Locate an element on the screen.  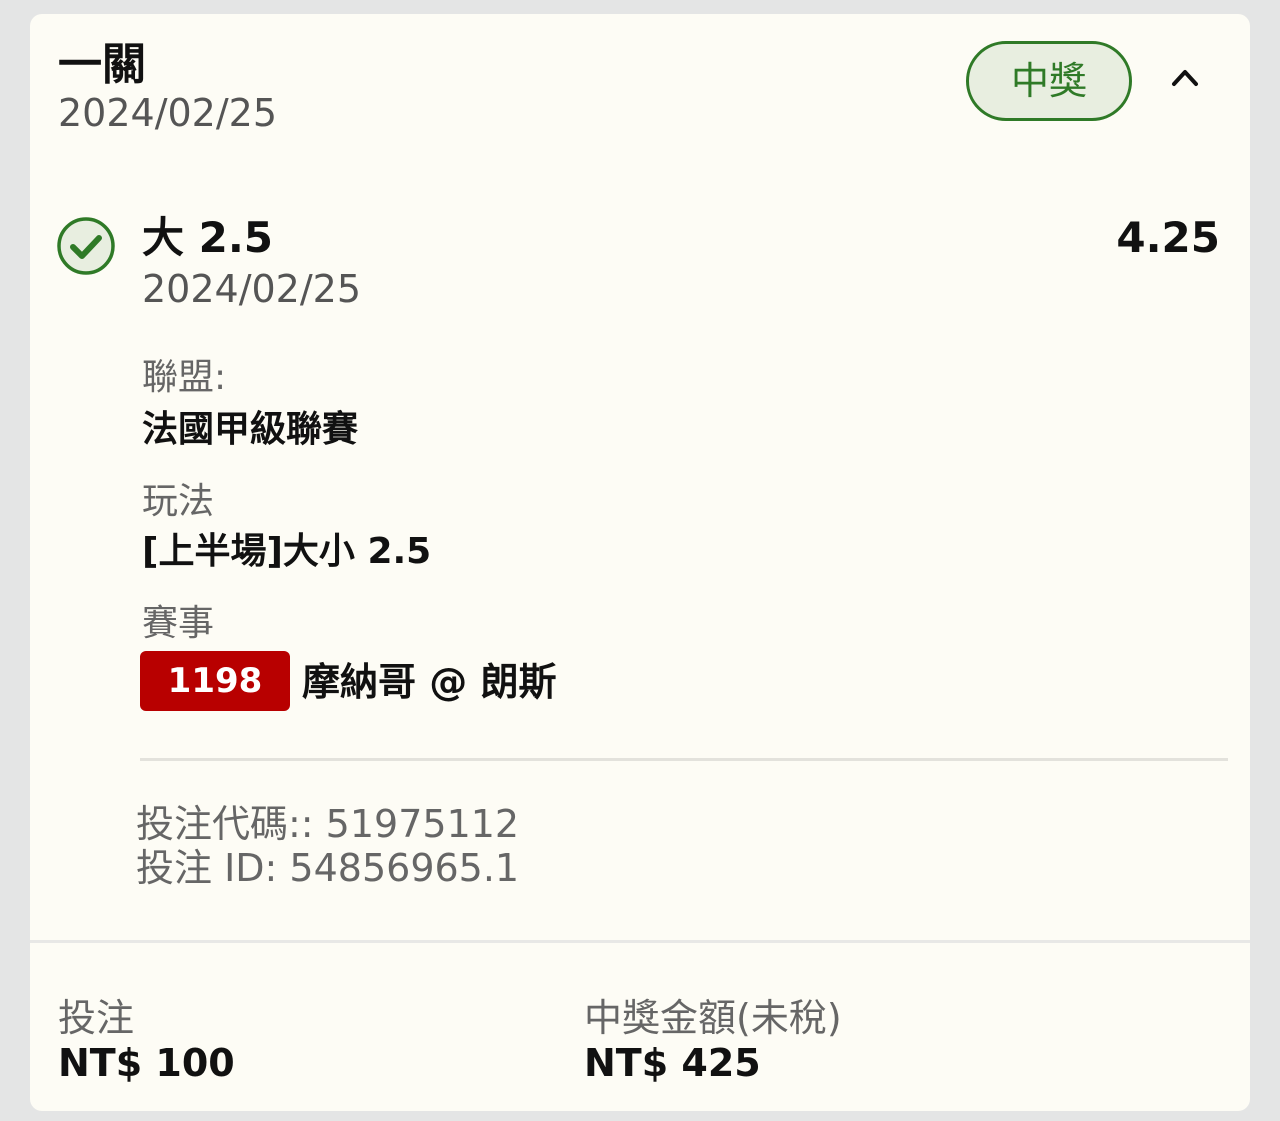
check-circle-icon is located at coordinates (86, 246).